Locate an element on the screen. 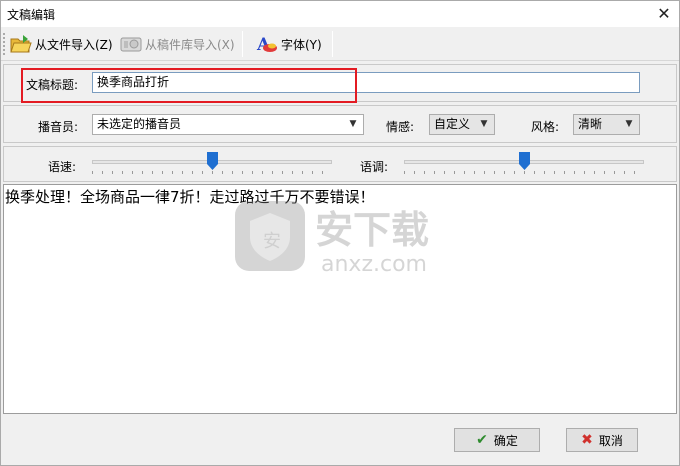 This screenshot has width=680, height=466. doc-title-input: 换季商品打折 is located at coordinates (366, 82).